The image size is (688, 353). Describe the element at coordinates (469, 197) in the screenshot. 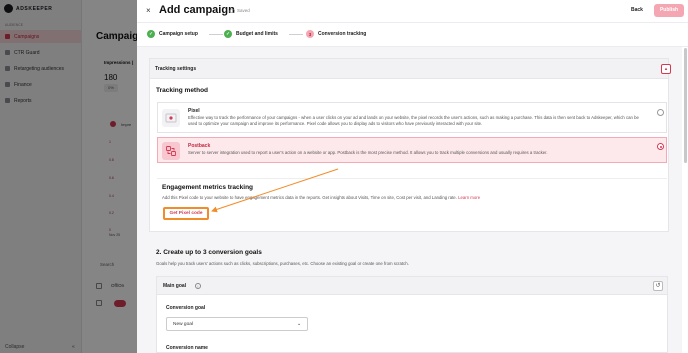

I see `learn-more-link: Learn more` at that location.